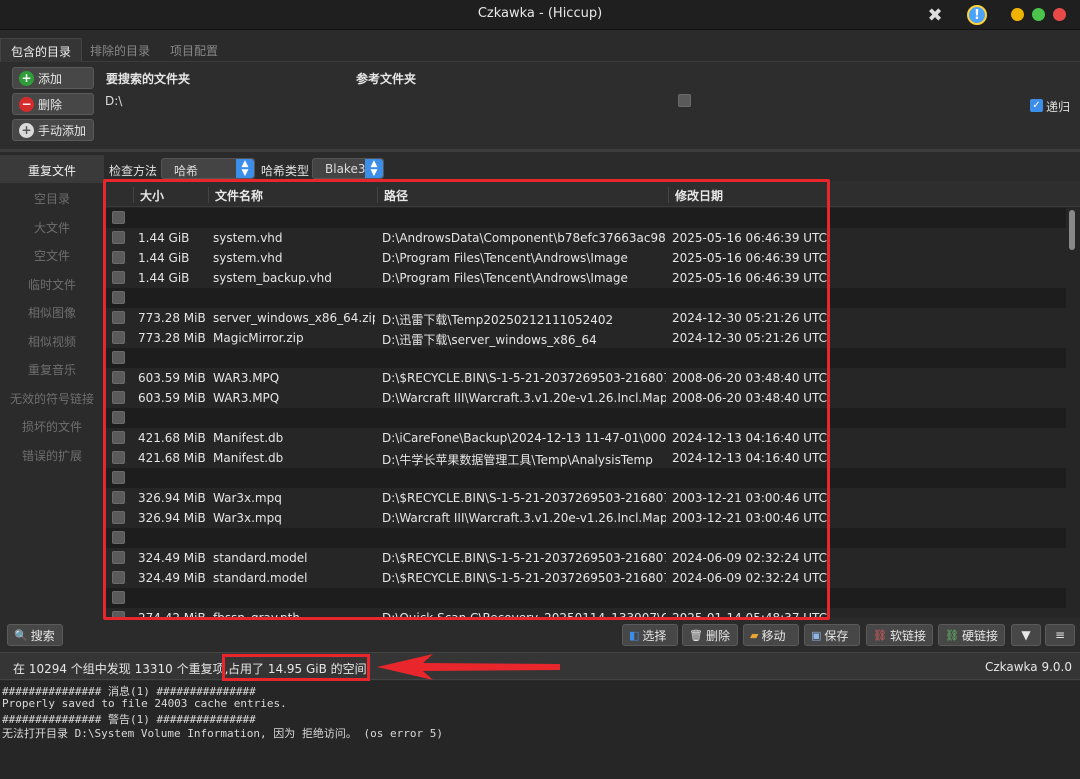 Image resolution: width=1080 pixels, height=779 pixels. I want to click on search-button: 🔍 搜索, so click(35, 635).